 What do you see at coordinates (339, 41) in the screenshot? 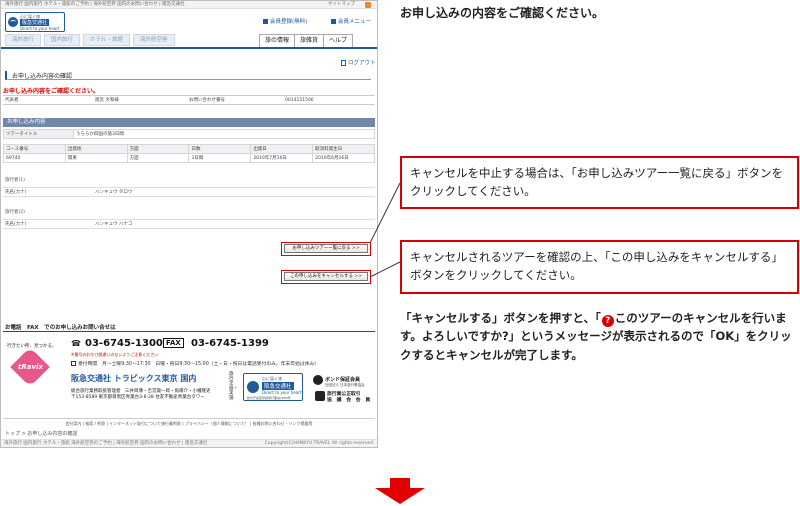
I see `nav-help: ヘルプ` at bounding box center [339, 41].